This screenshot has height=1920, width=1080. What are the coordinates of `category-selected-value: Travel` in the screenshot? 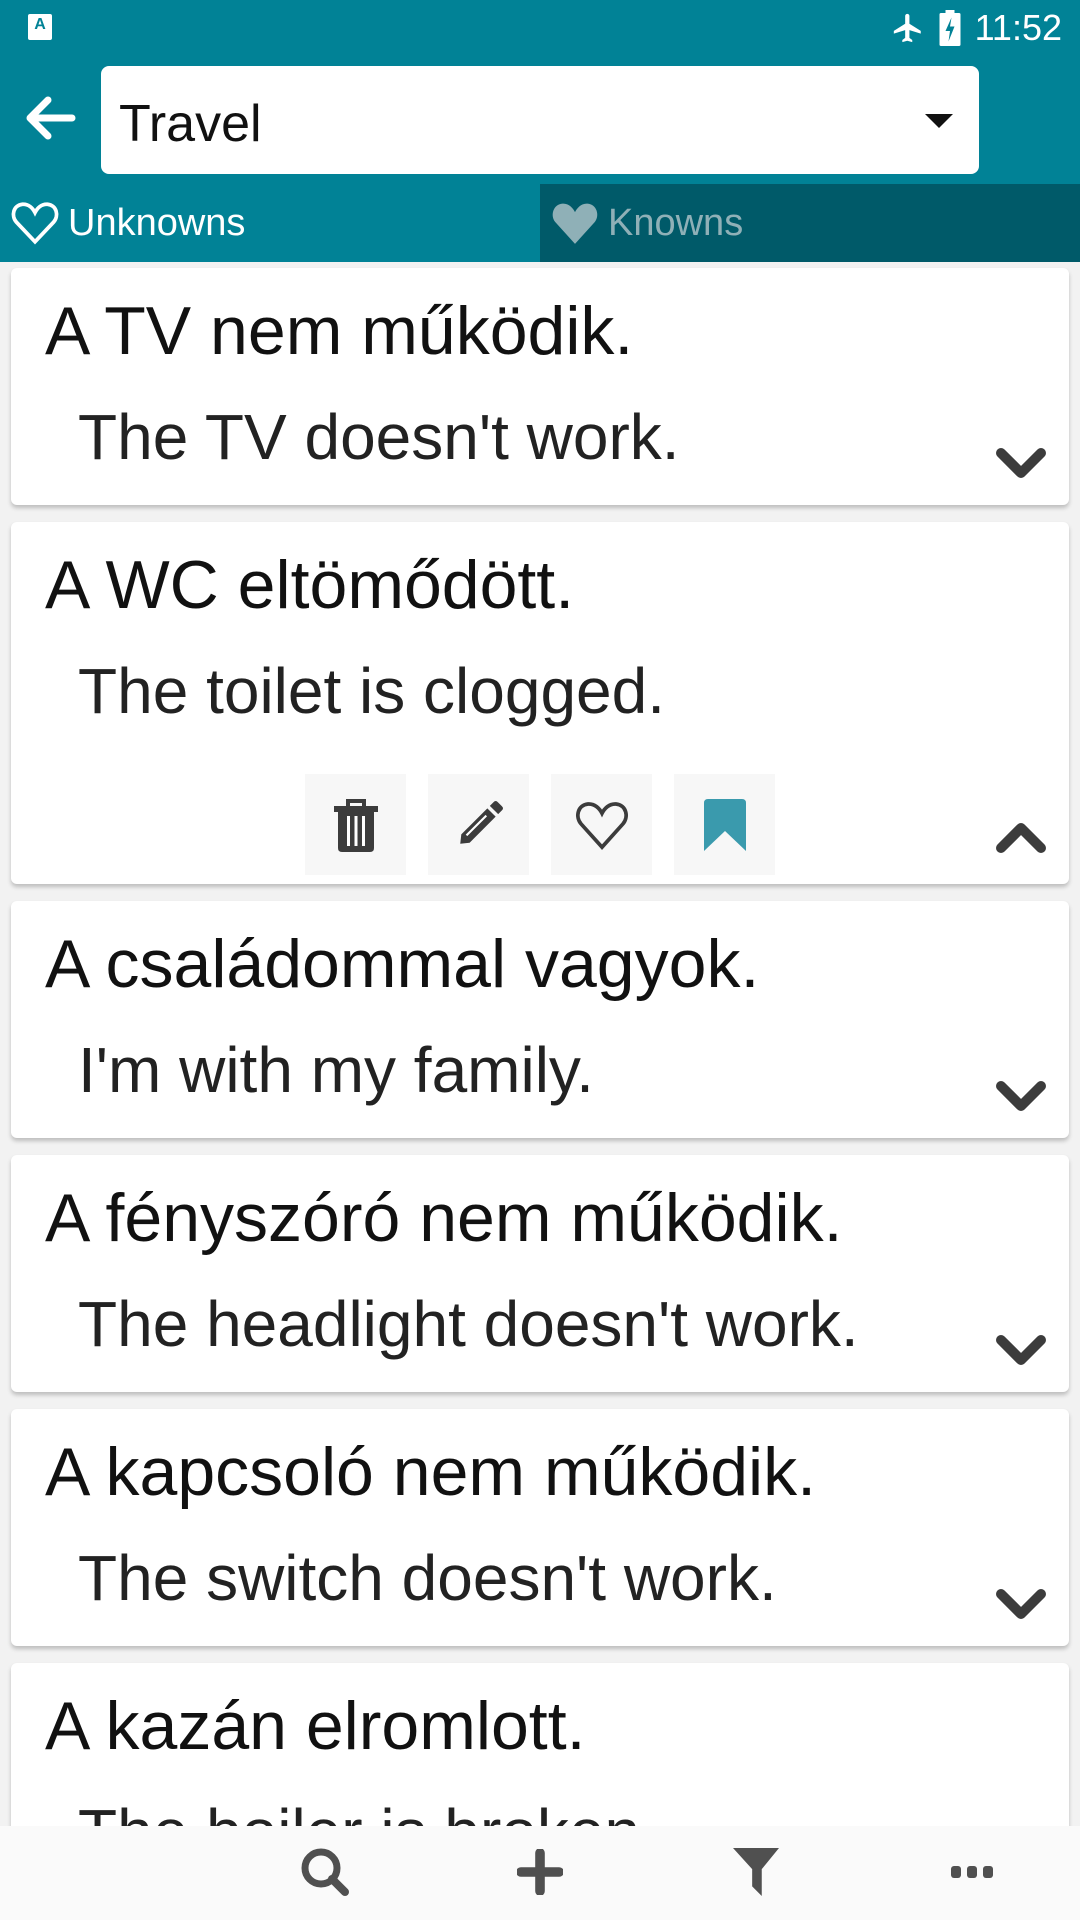 It's located at (190, 124).